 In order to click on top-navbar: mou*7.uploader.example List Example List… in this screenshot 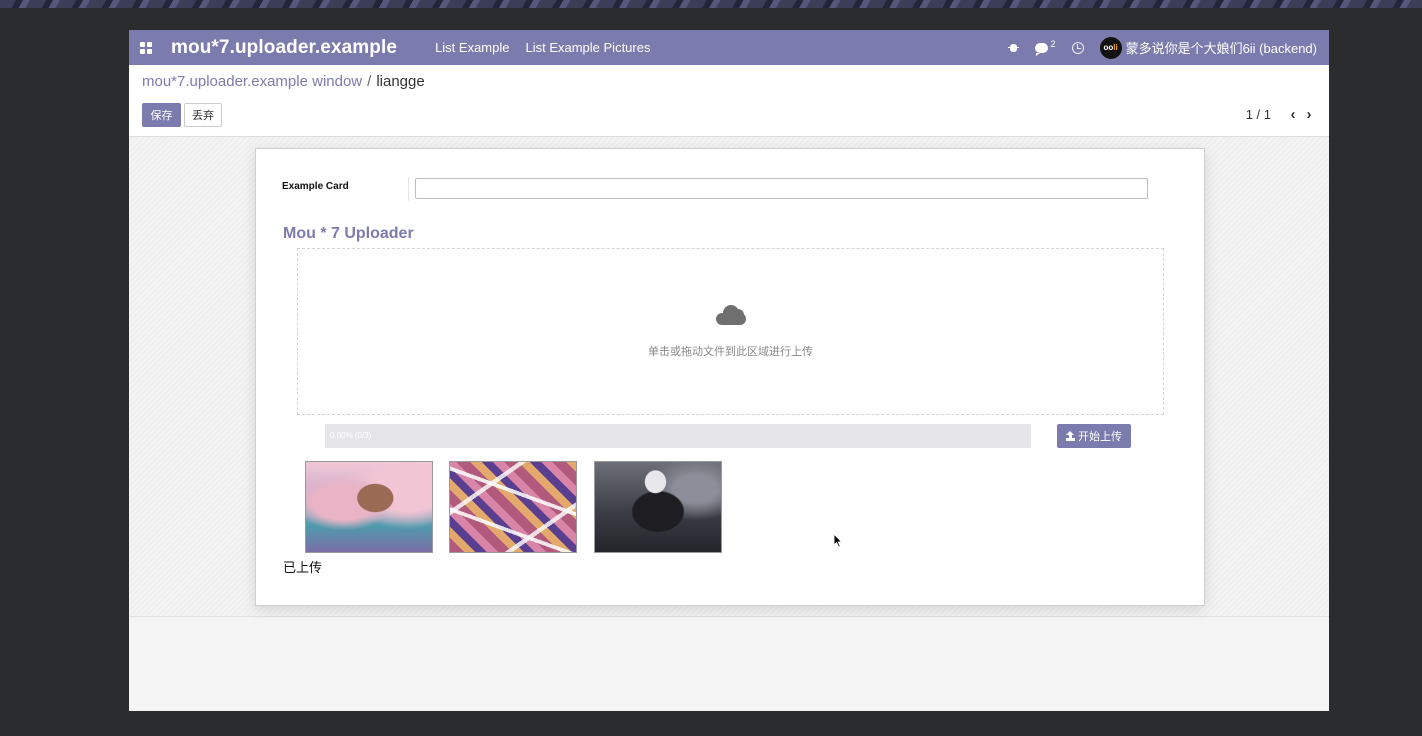, I will do `click(729, 47)`.